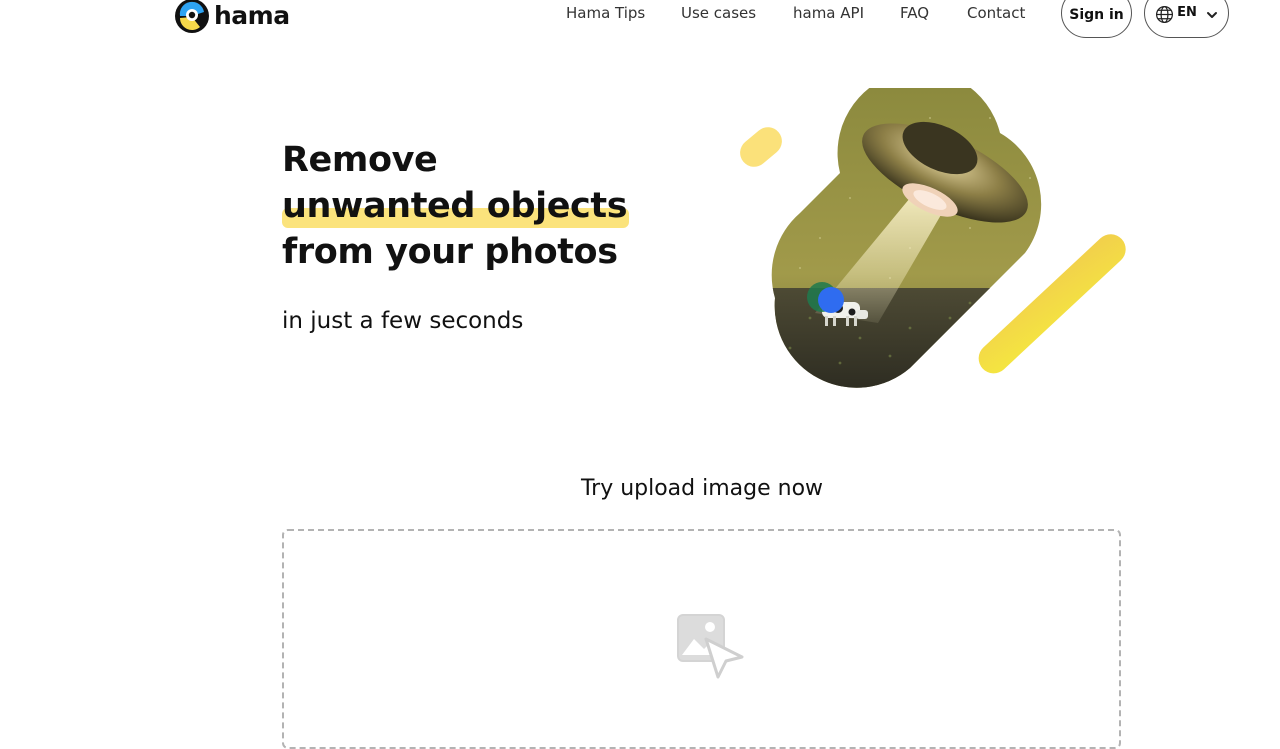  Describe the element at coordinates (996, 13) in the screenshot. I see `nav-link-contact: Contact` at that location.